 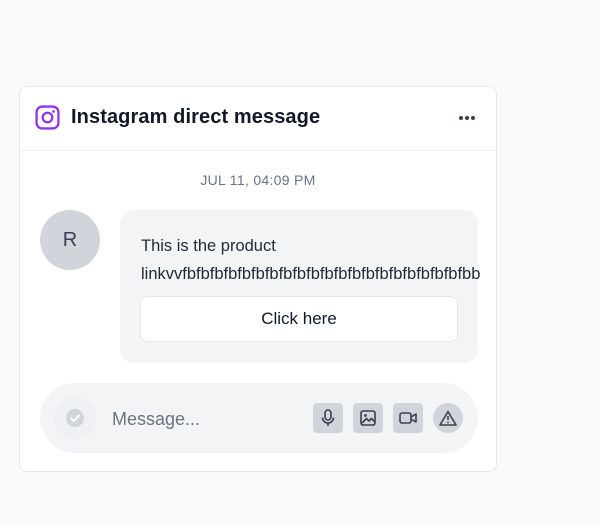 I want to click on click-here-button: Click here, so click(x=299, y=319).